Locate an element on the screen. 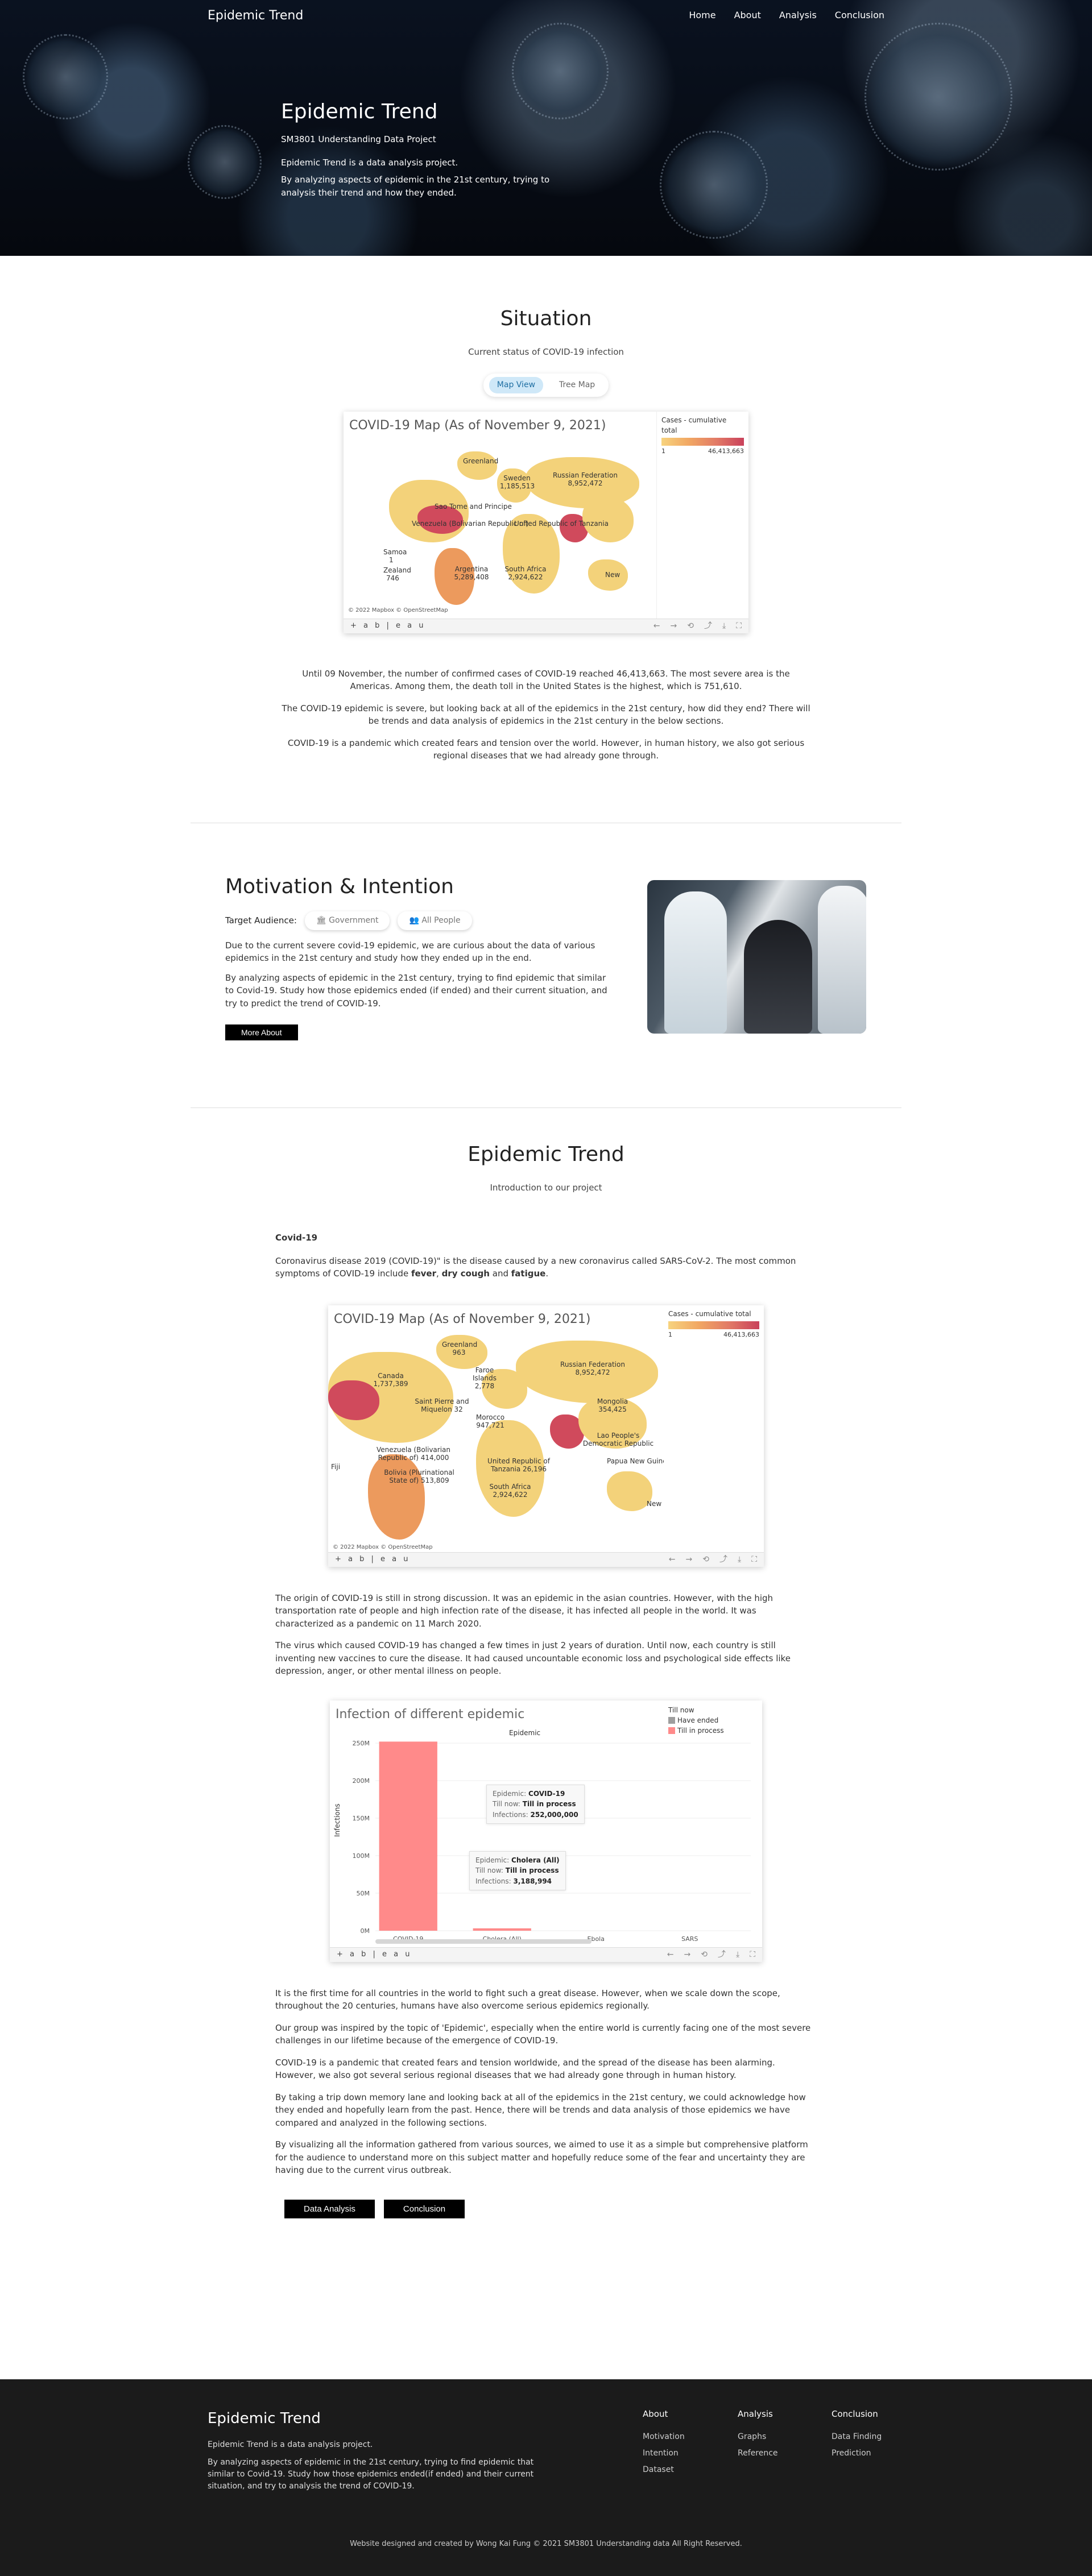 The width and height of the screenshot is (1092, 2576). map-label: Bolivia (Plurinational State of) 513,809 is located at coordinates (419, 1476).